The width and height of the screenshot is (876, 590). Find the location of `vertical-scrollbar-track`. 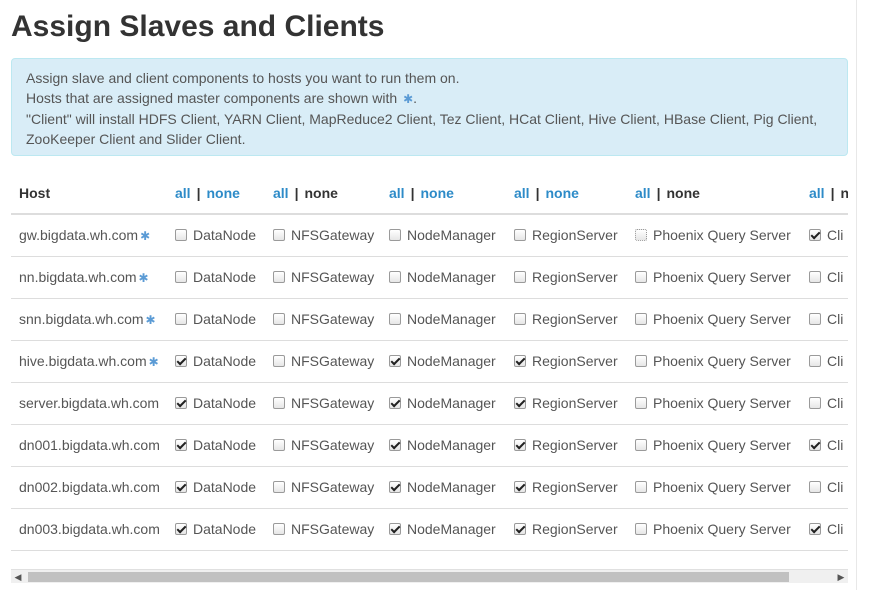

vertical-scrollbar-track is located at coordinates (866, 295).